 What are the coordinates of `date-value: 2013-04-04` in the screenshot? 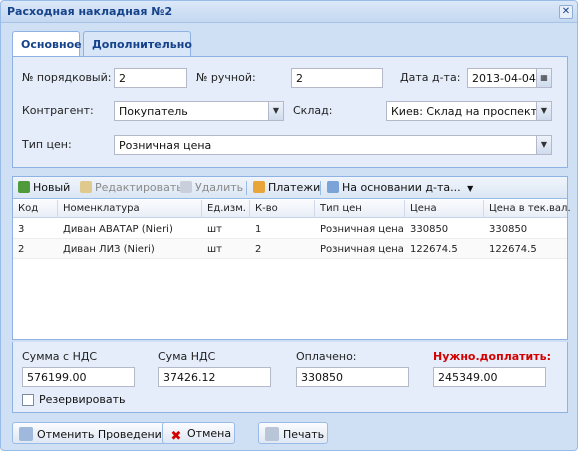 It's located at (504, 78).